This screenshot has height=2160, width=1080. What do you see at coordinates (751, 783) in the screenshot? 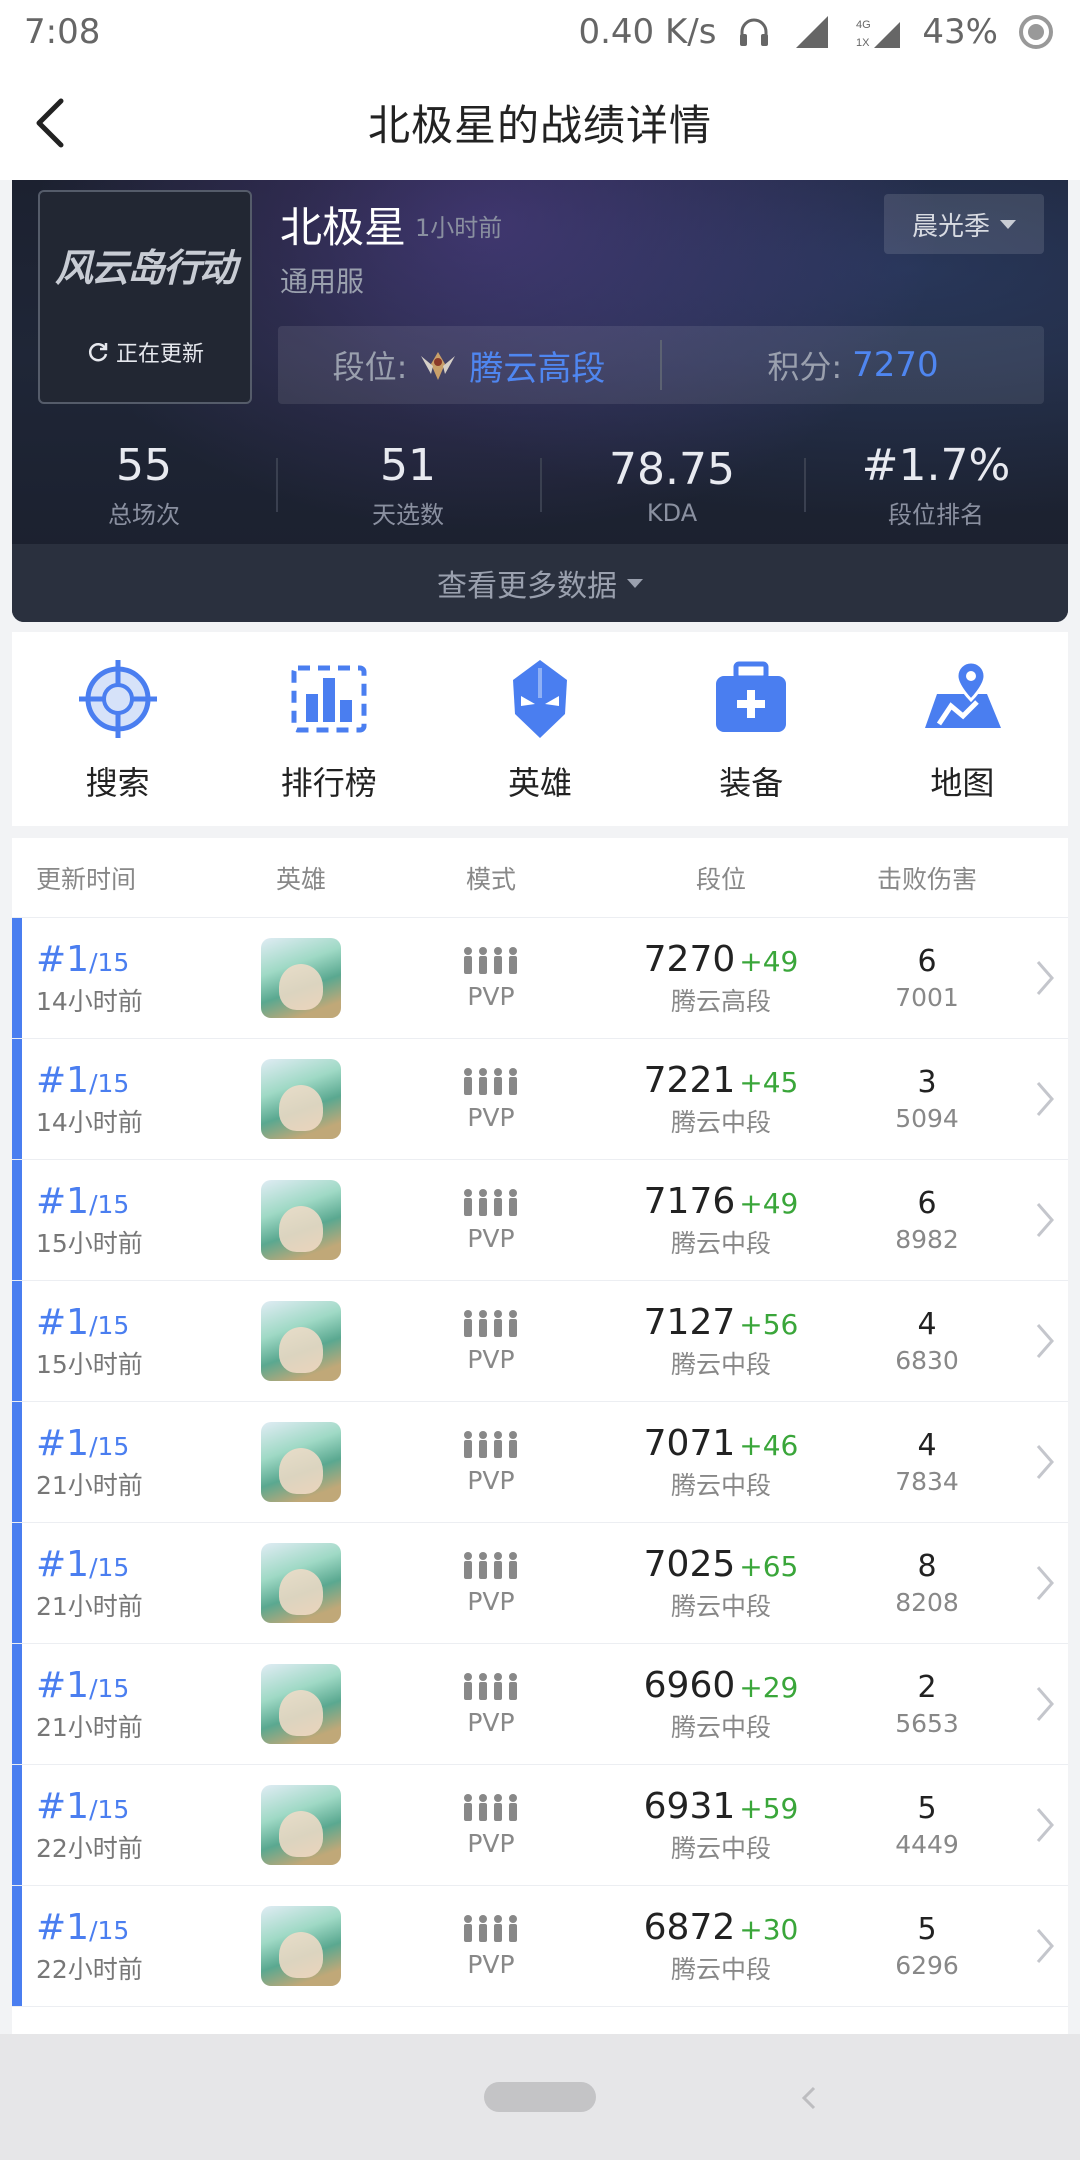
I see `nav-label: 装备` at bounding box center [751, 783].